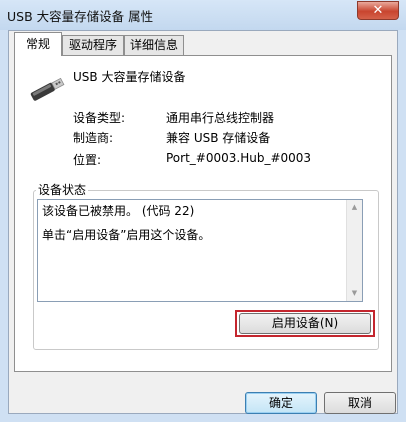 The height and width of the screenshot is (422, 406). Describe the element at coordinates (239, 158) in the screenshot. I see `location-value: Port_#0003.Hub_#0003` at that location.